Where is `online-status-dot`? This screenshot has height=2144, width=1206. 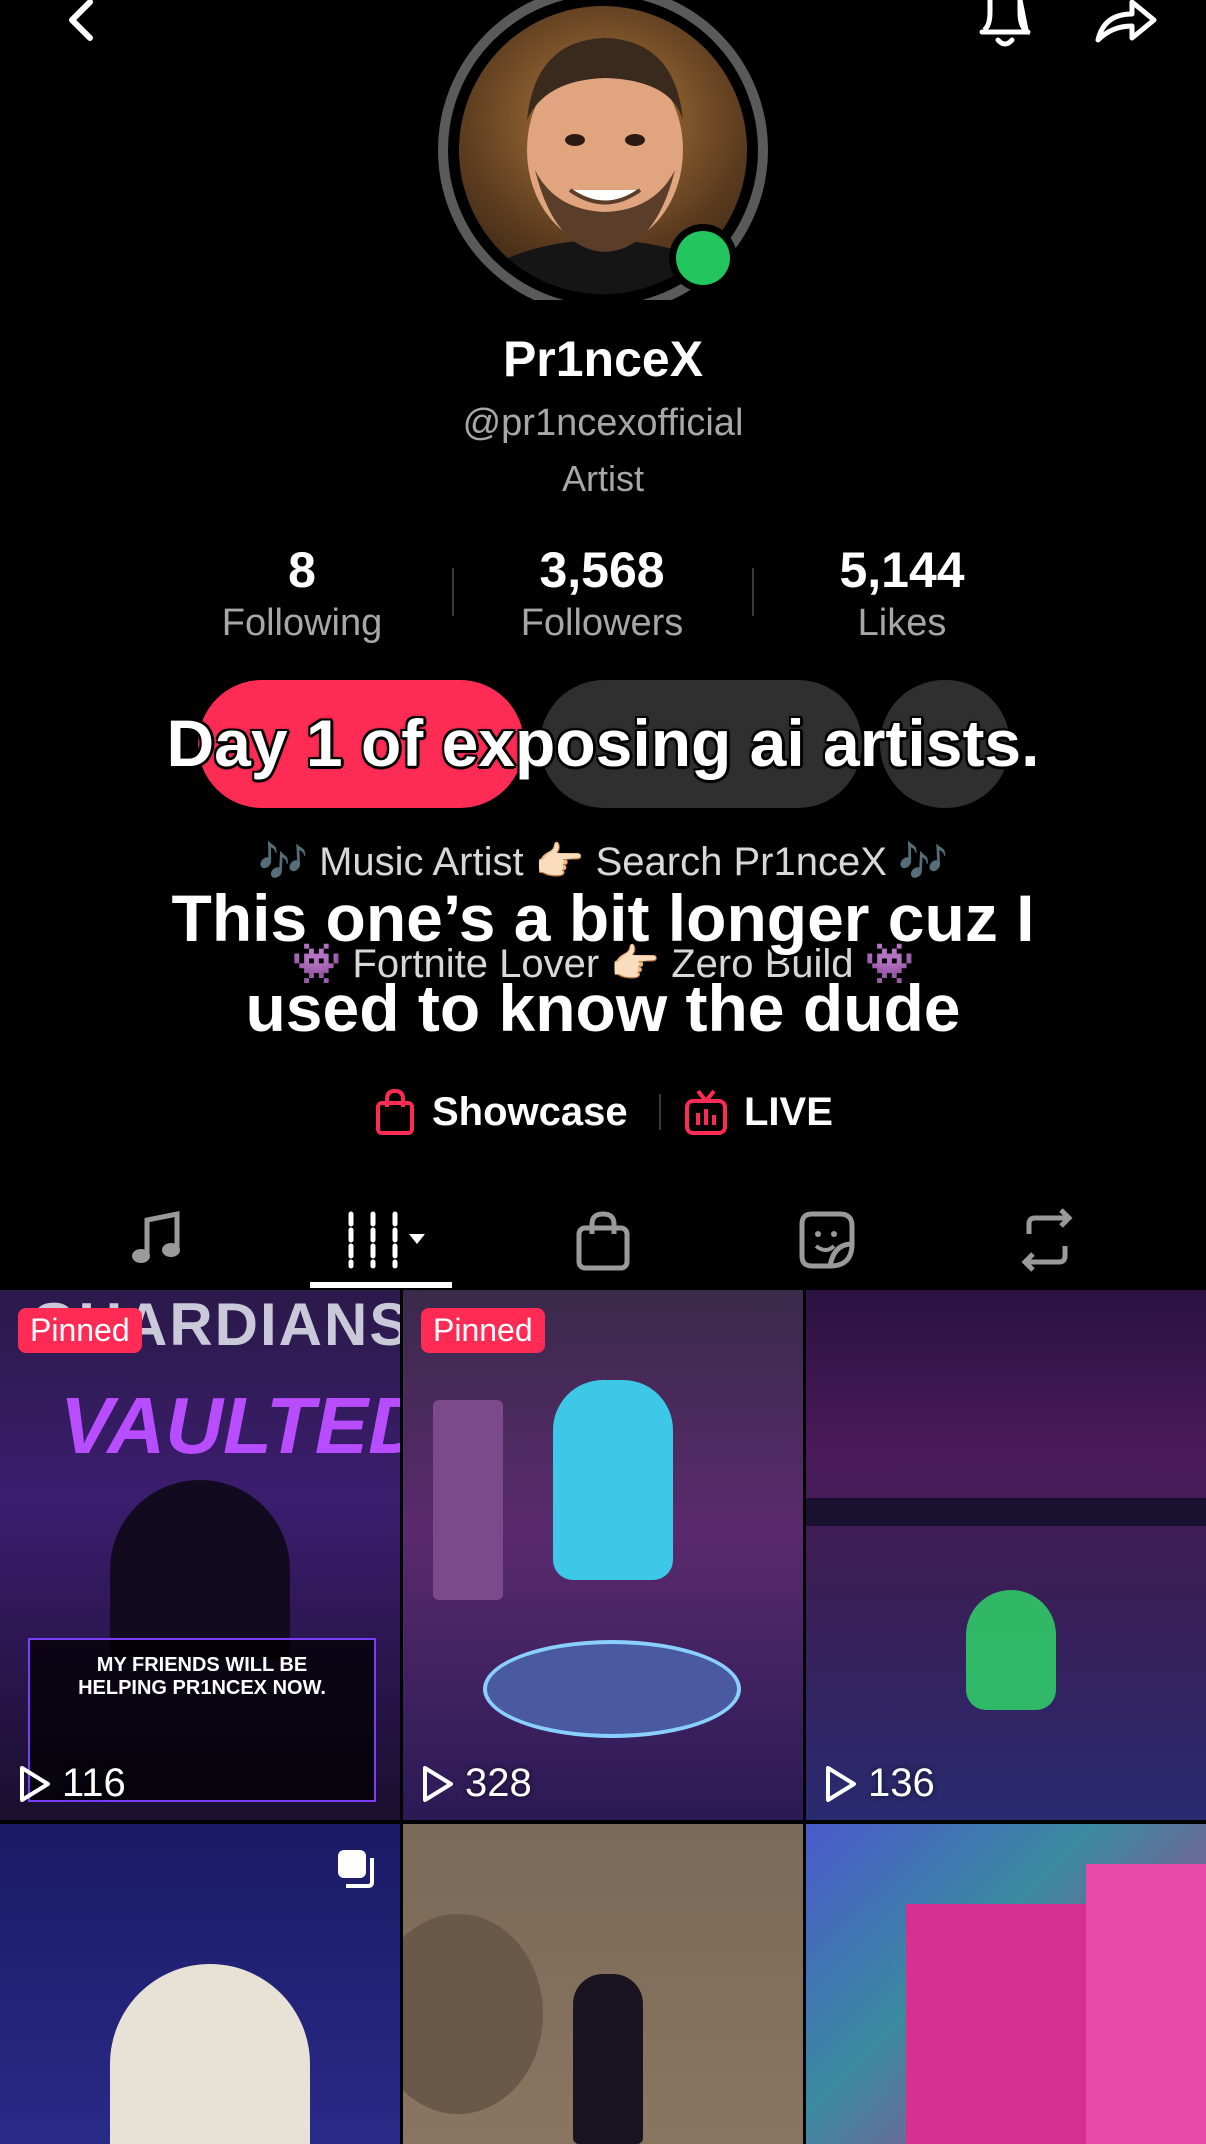 online-status-dot is located at coordinates (703, 258).